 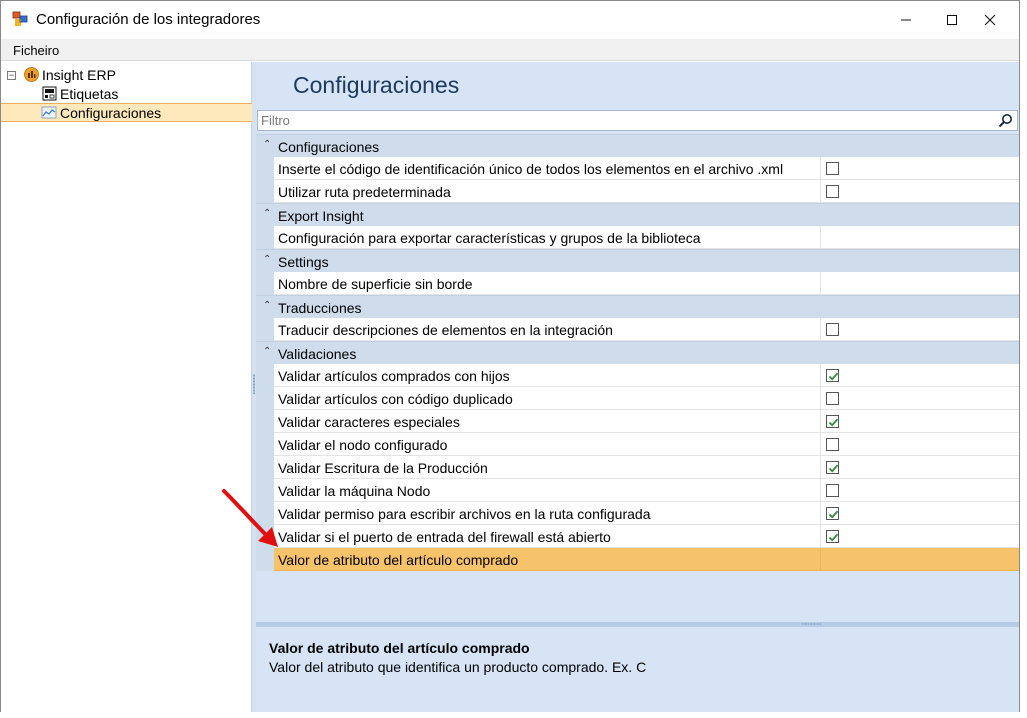 I want to click on property-name: Validar Escritura de la Producción, so click(x=547, y=467).